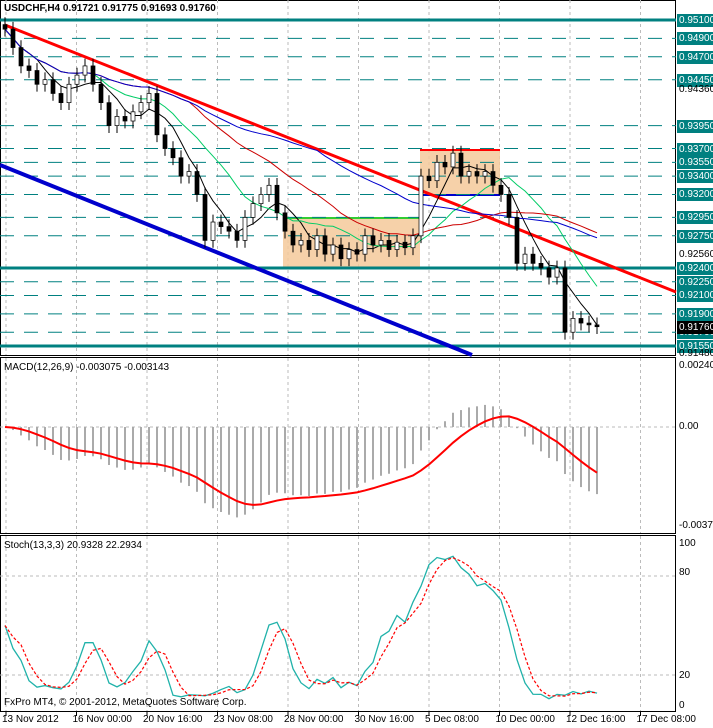 The image size is (713, 728). What do you see at coordinates (695, 282) in the screenshot?
I see `level-price-label: 0.92250` at bounding box center [695, 282].